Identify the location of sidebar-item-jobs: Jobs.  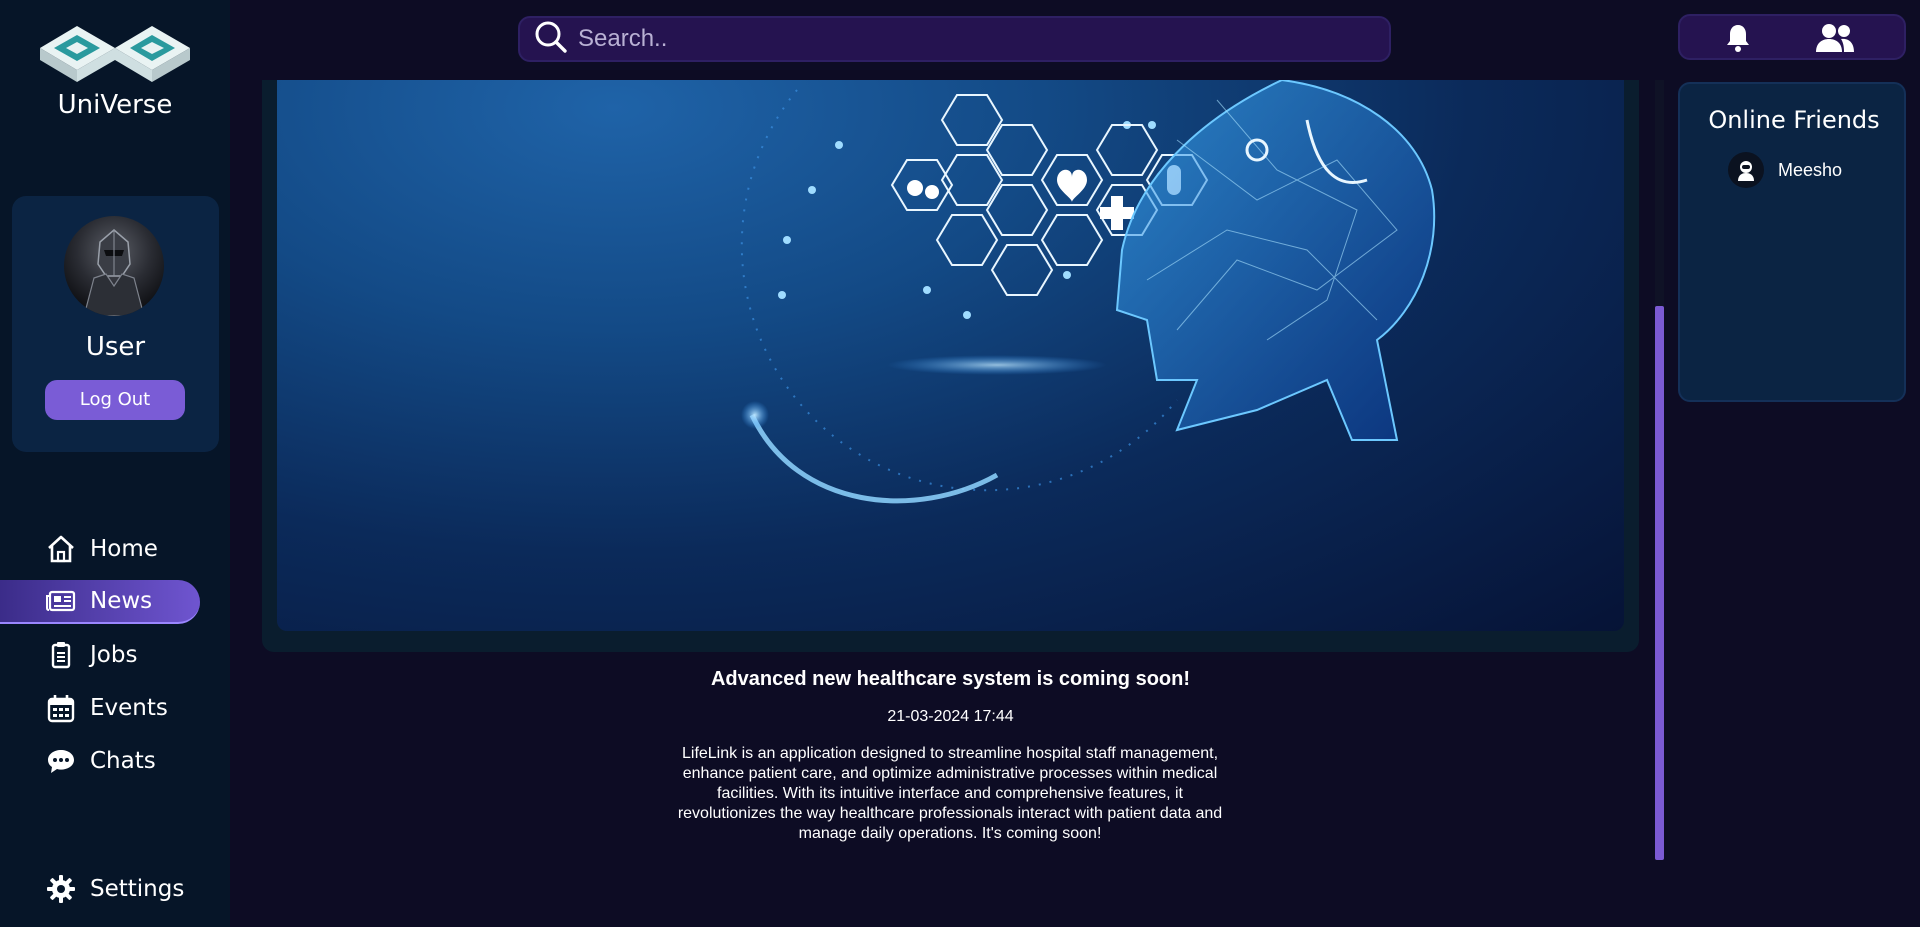
(100, 655).